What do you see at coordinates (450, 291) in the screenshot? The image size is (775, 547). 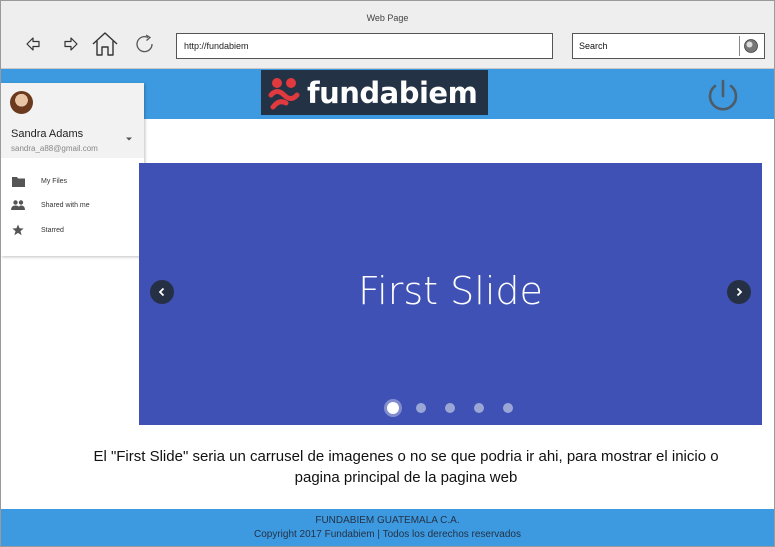 I see `slide-title: First Slide` at bounding box center [450, 291].